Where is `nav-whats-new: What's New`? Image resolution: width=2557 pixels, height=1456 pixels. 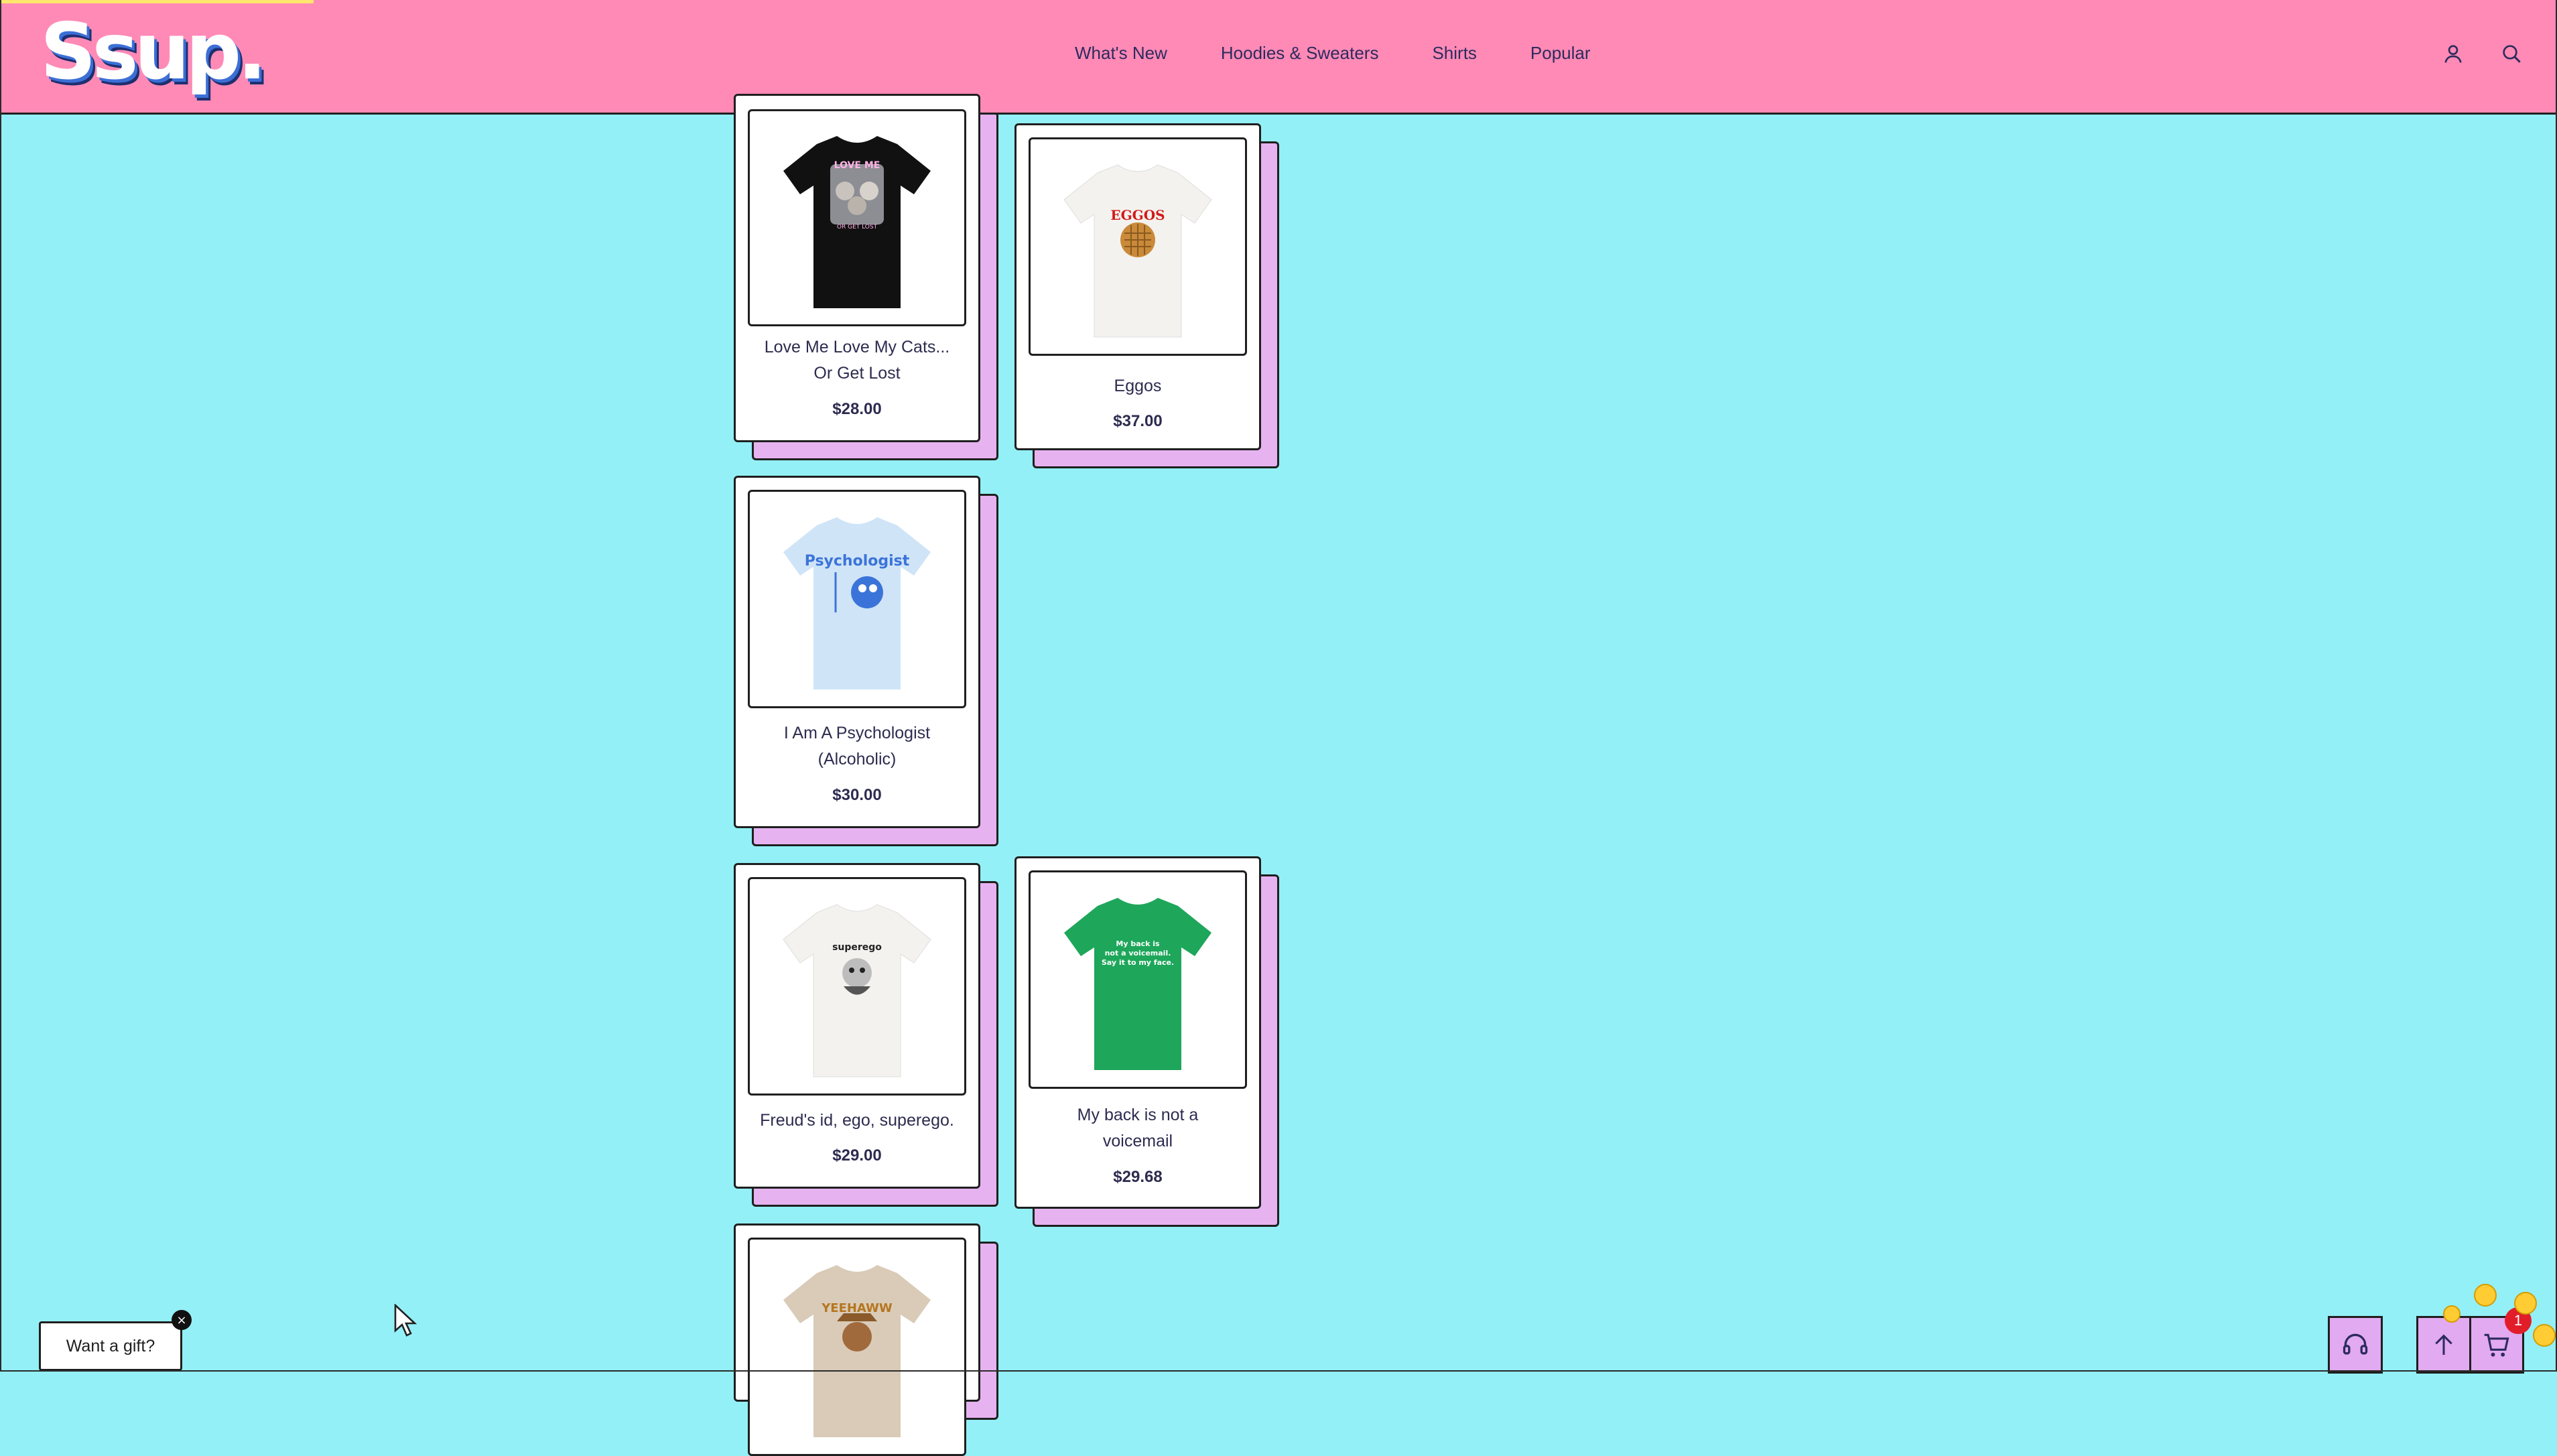
nav-whats-new: What's New is located at coordinates (1121, 53).